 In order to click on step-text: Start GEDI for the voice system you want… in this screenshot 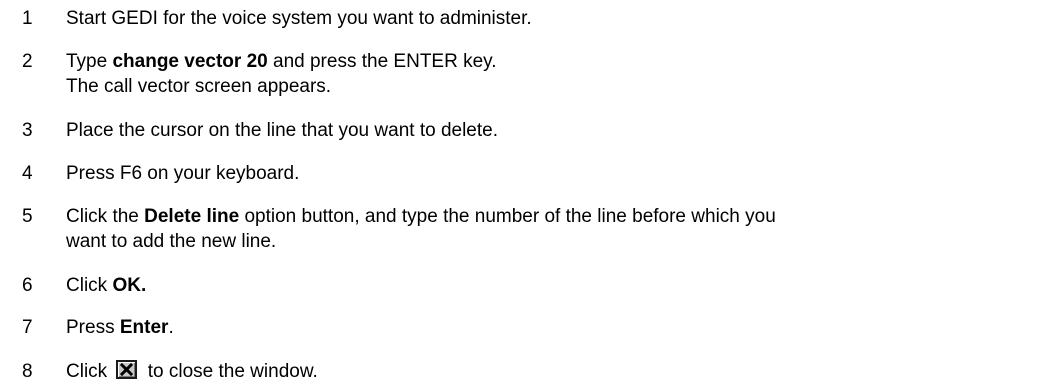, I will do `click(299, 18)`.